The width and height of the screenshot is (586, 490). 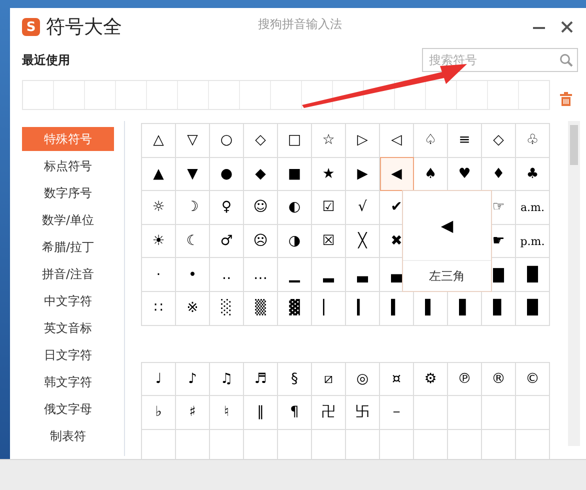 What do you see at coordinates (329, 275) in the screenshot?
I see `symbol-cell: ▂` at bounding box center [329, 275].